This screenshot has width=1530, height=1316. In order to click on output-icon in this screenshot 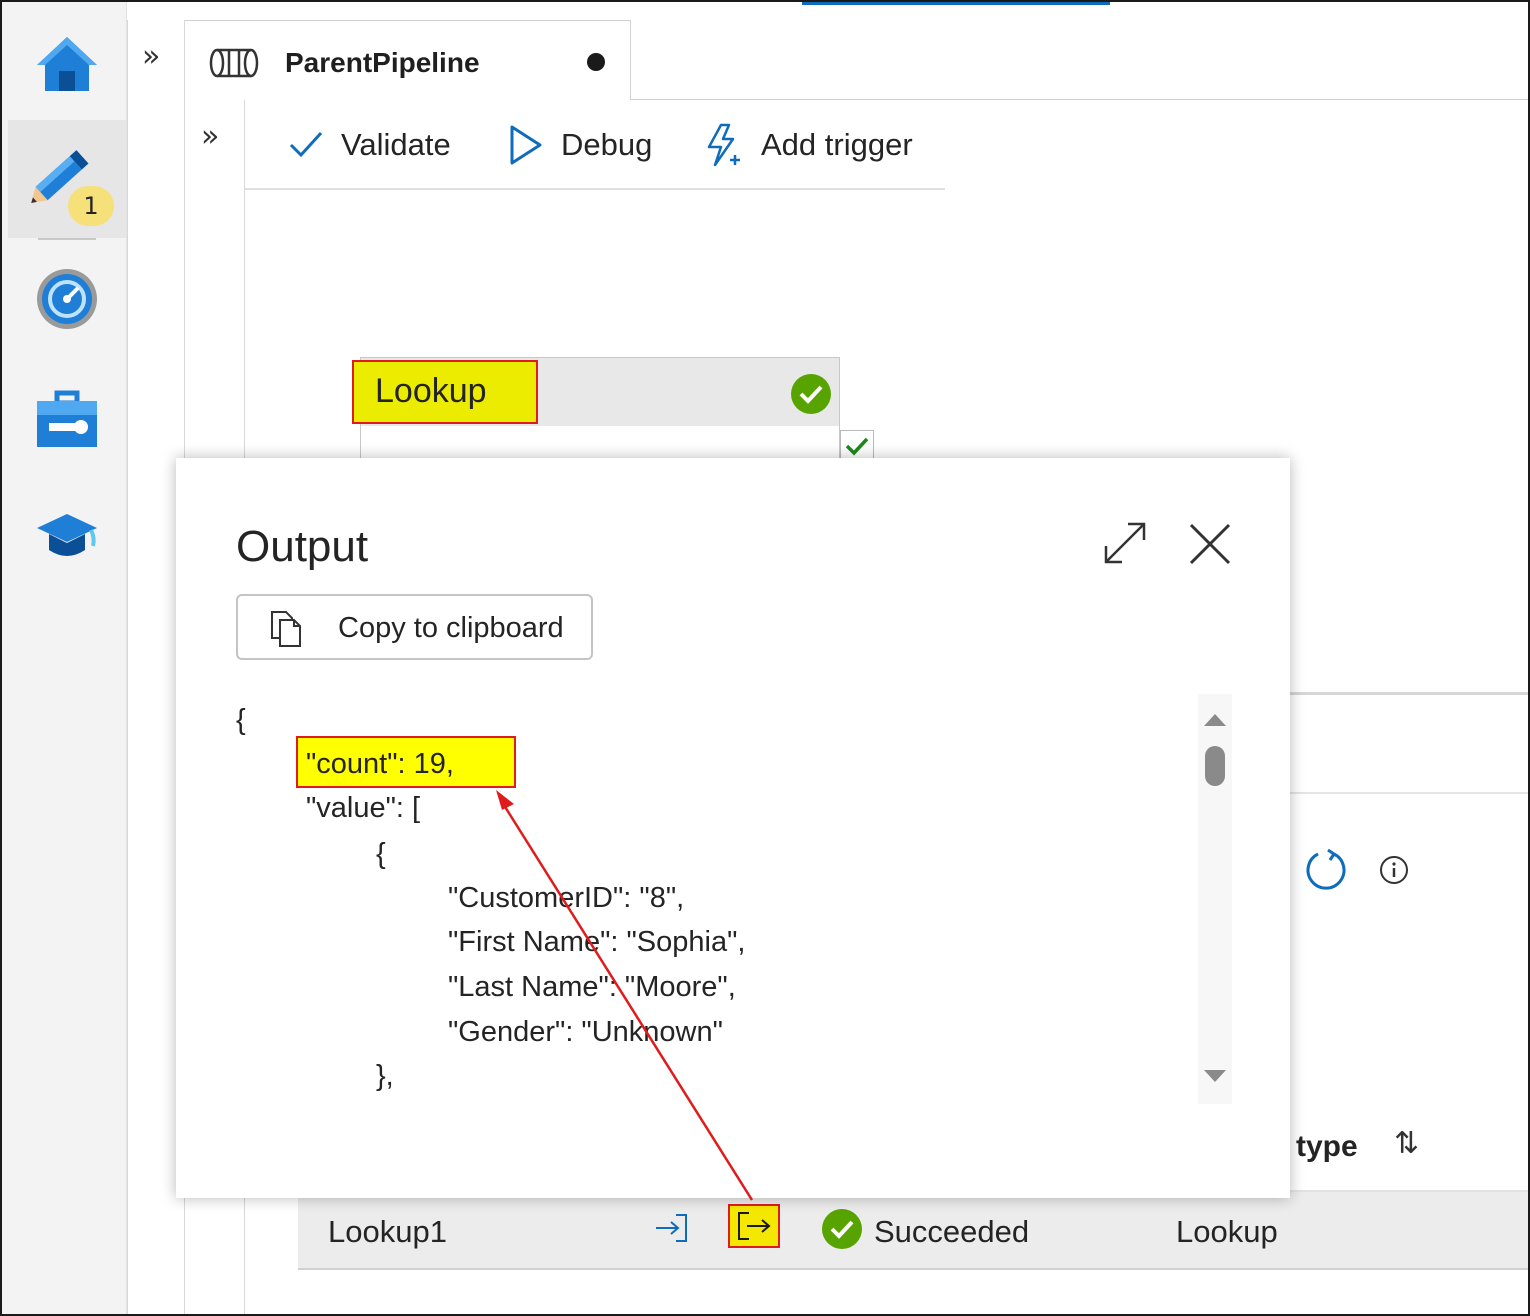, I will do `click(754, 1226)`.